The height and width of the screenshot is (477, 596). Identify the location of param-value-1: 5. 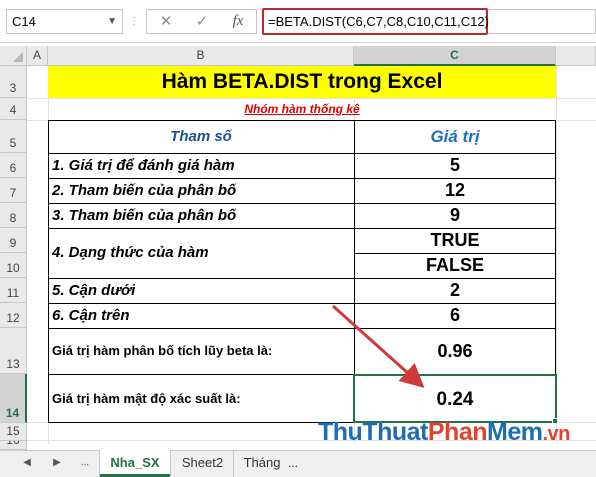
(455, 165).